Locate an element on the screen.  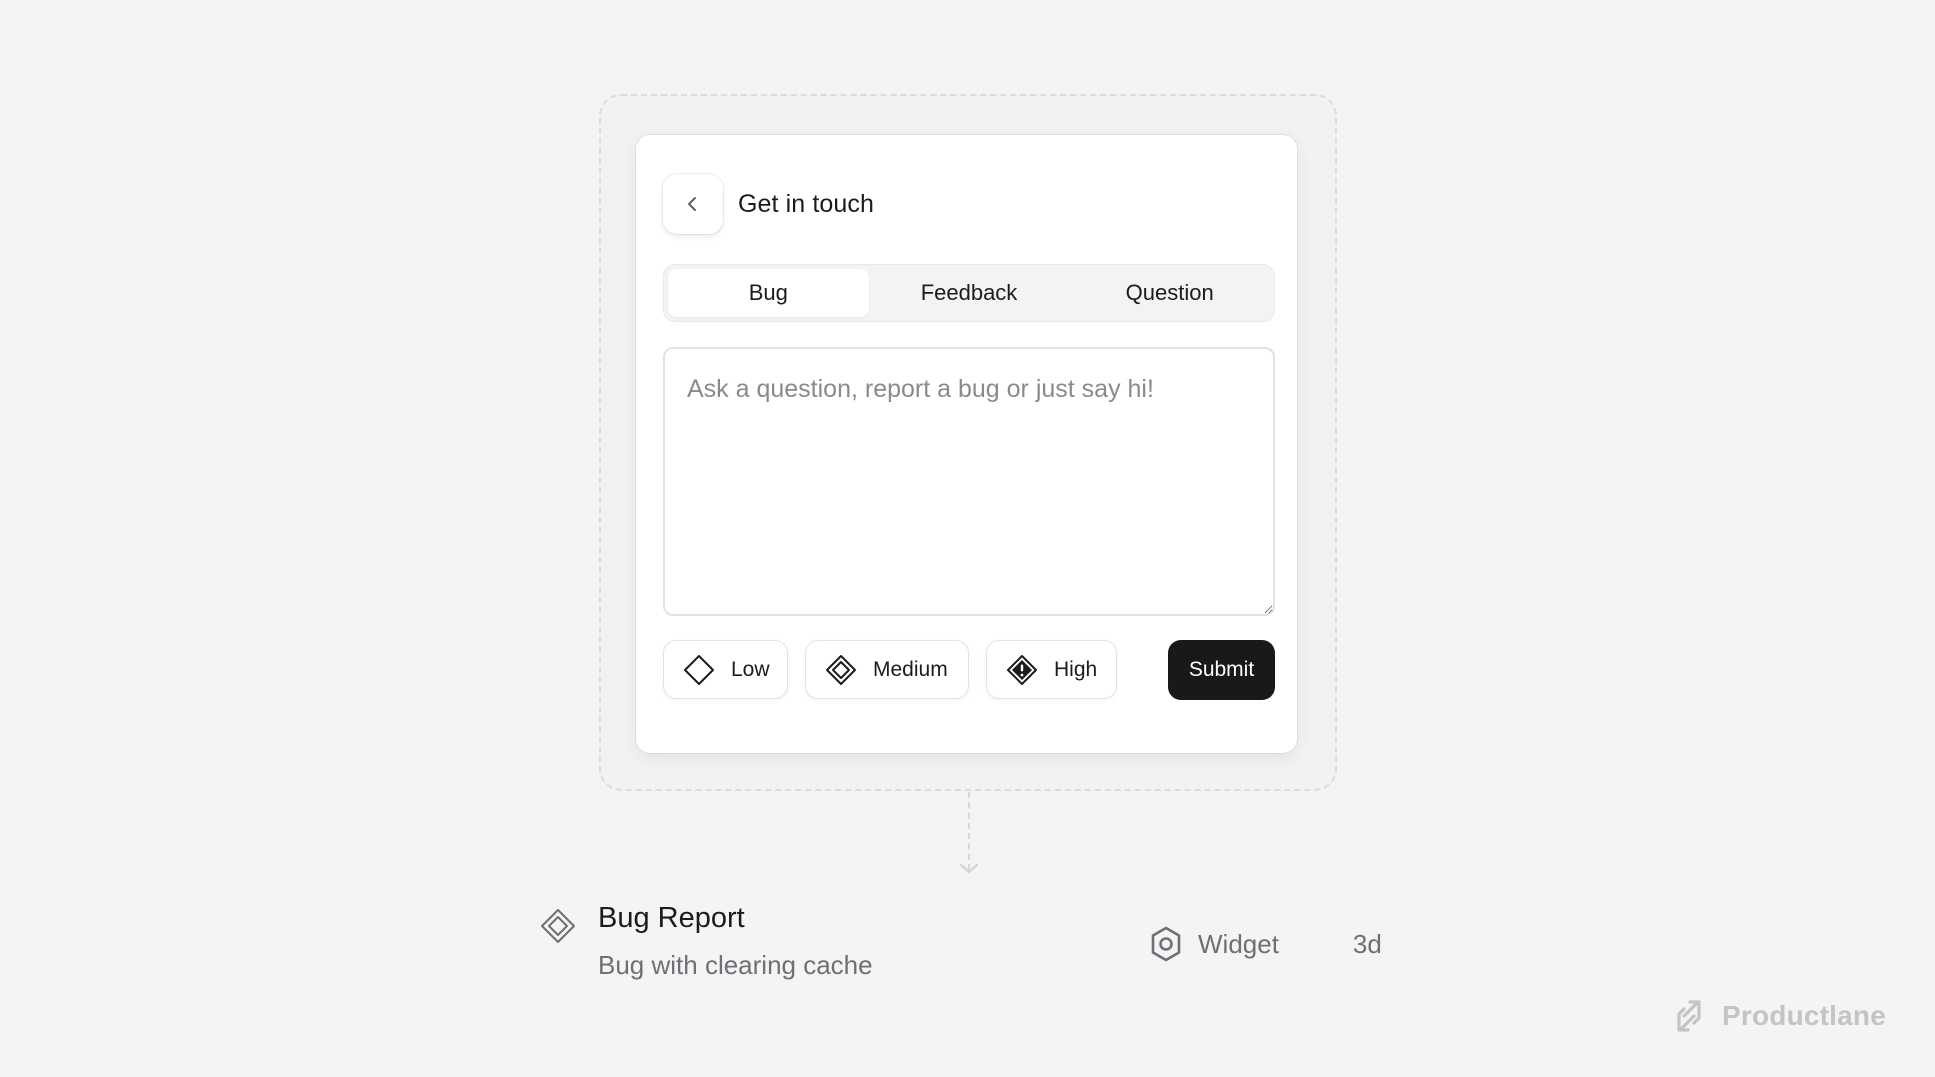
chevron-left-icon is located at coordinates (692, 204).